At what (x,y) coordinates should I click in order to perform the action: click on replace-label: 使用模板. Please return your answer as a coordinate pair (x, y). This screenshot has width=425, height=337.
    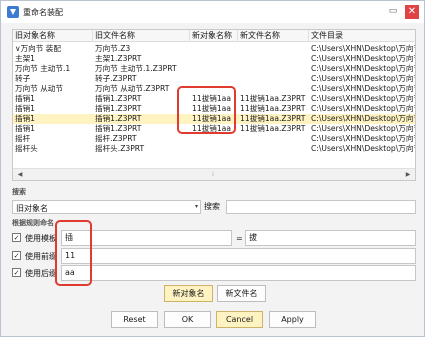
    Looking at the image, I should click on (41, 238).